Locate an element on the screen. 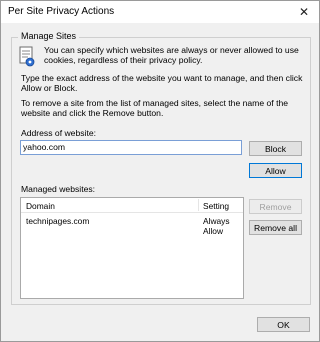  column-setting: Setting is located at coordinates (216, 206).